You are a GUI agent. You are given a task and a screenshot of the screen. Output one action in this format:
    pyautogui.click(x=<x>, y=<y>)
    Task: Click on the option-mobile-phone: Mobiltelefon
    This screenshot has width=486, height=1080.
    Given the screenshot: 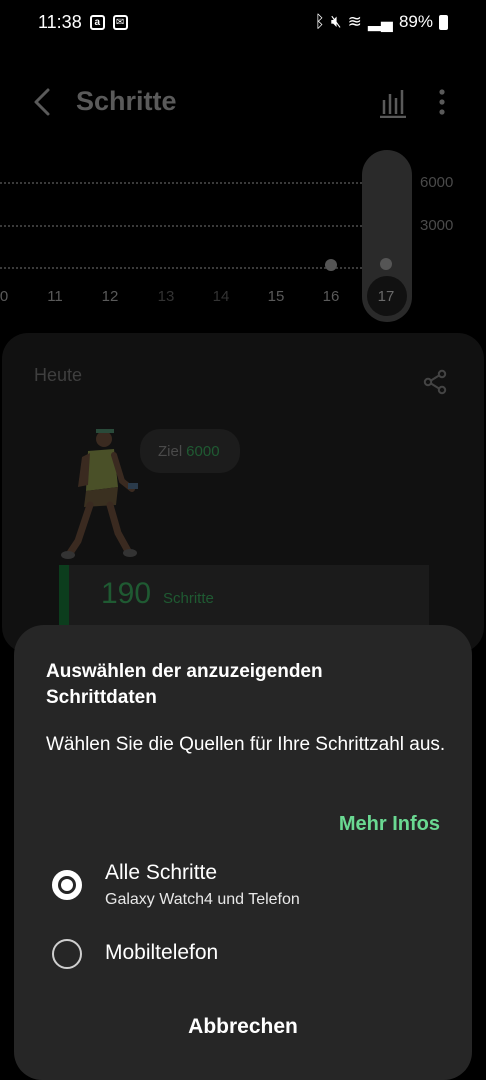 What is the action you would take?
    pyautogui.click(x=247, y=956)
    